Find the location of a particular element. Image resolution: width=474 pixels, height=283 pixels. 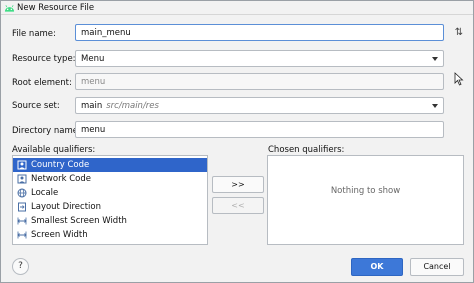

qualifier-item-label: Network Code is located at coordinates (61, 179).